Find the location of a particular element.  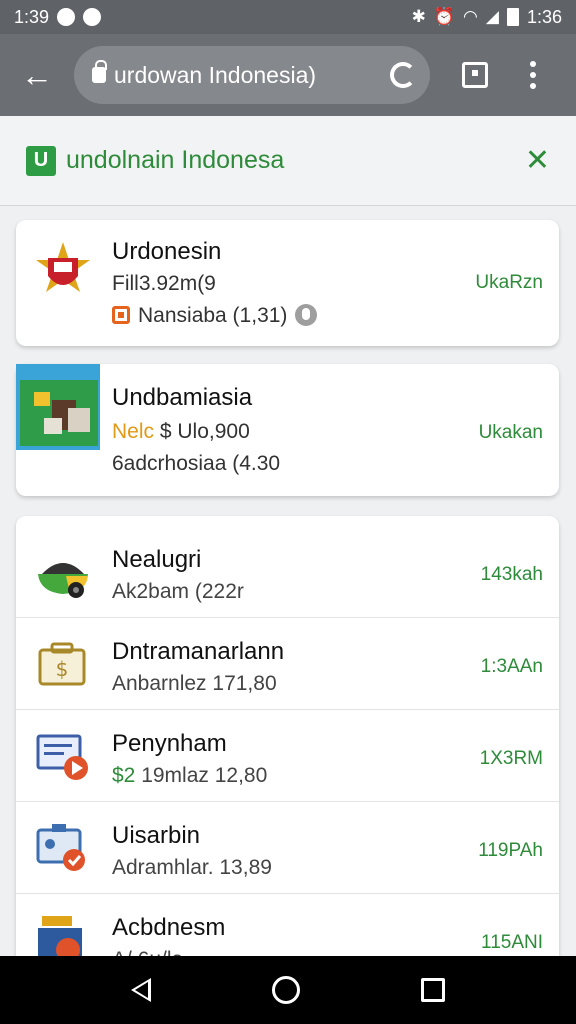

video-play-icon is located at coordinates (62, 757).